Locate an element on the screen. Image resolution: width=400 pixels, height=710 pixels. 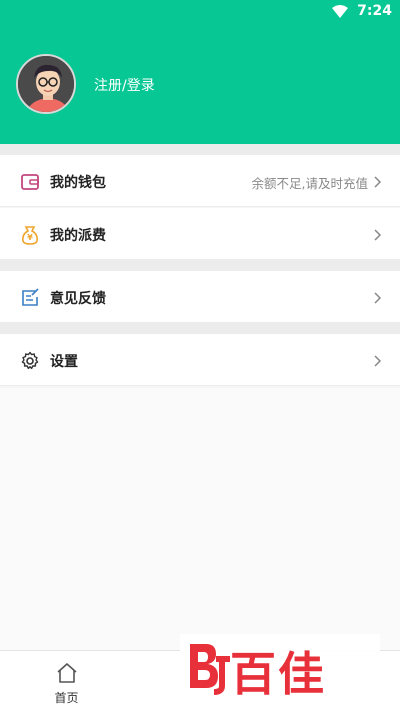
status-time: 7:24 is located at coordinates (374, 11).